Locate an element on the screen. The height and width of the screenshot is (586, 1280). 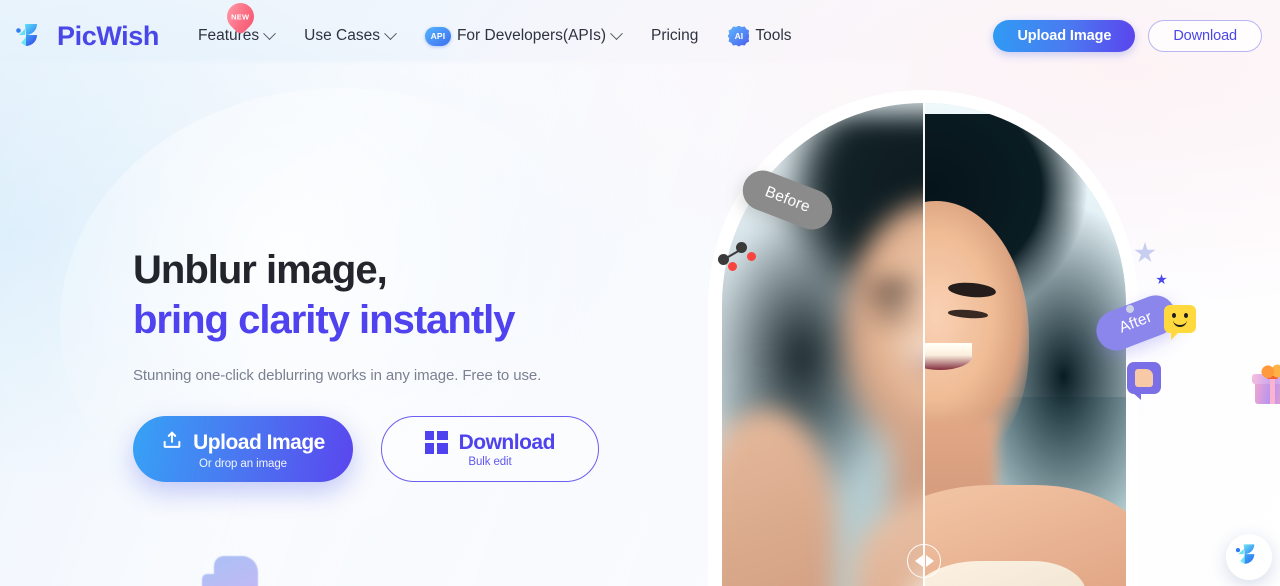
nav-item-pricing: Pricing is located at coordinates (674, 36).